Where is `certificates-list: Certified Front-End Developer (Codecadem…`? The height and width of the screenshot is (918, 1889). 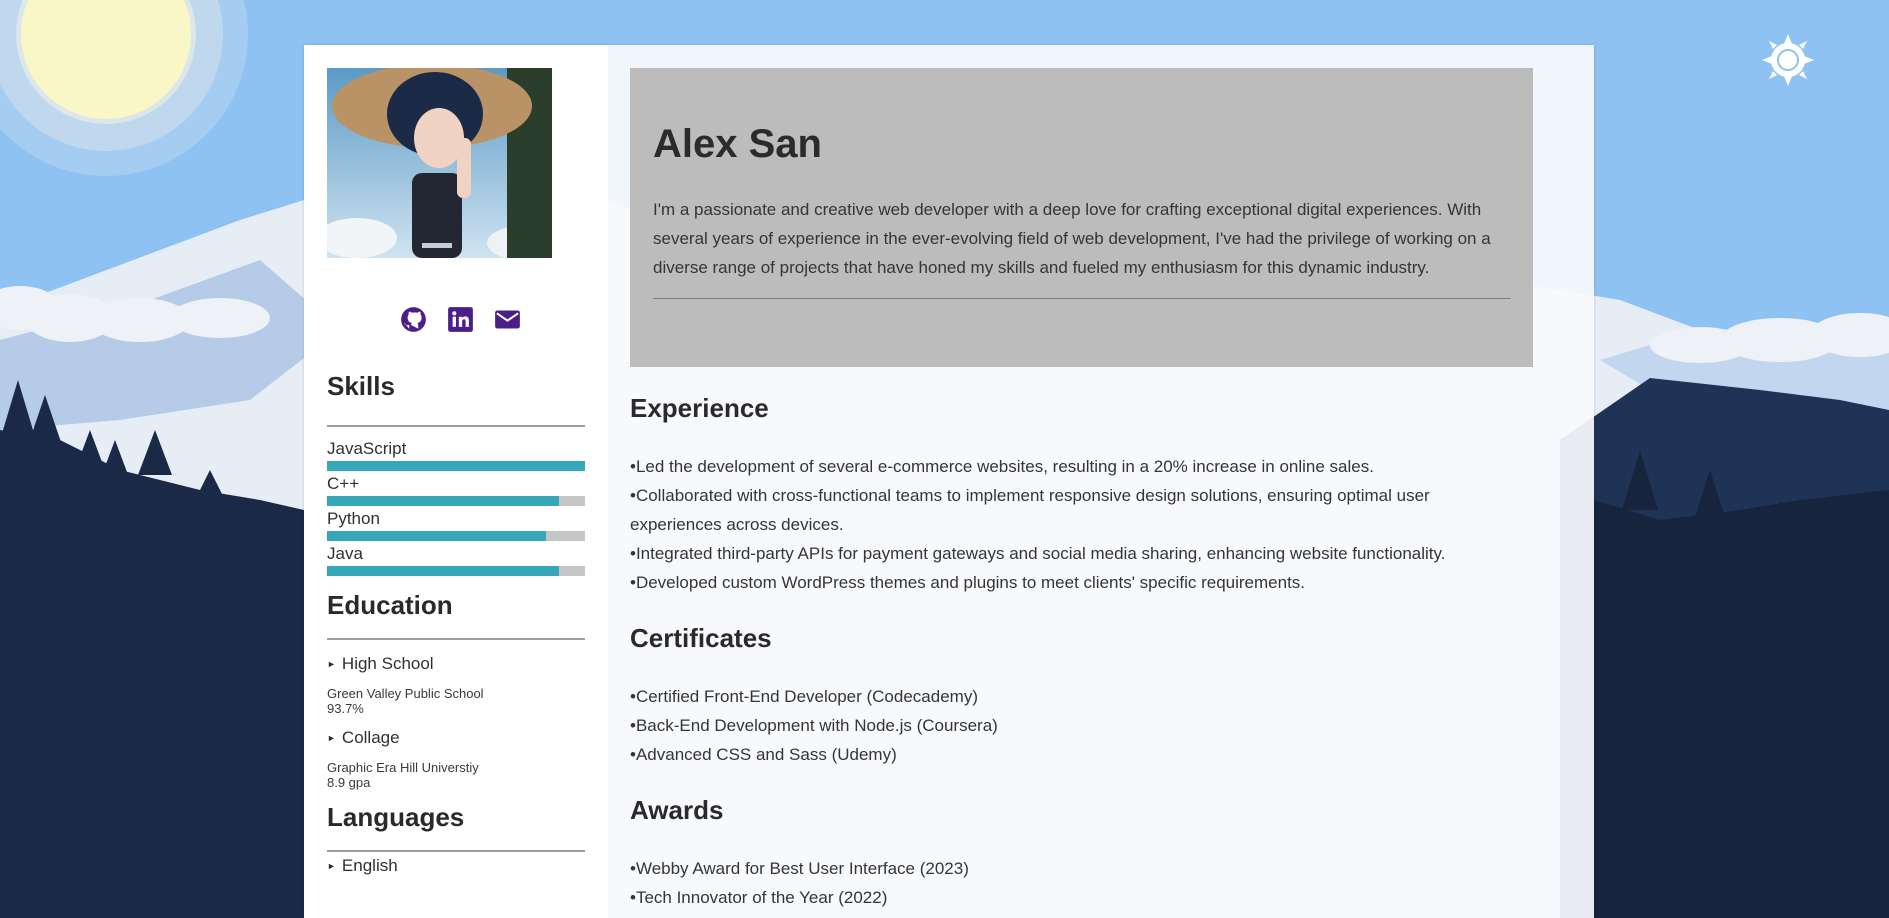
certificates-list: Certified Front-End Developer (Codecadem… is located at coordinates (1070, 725).